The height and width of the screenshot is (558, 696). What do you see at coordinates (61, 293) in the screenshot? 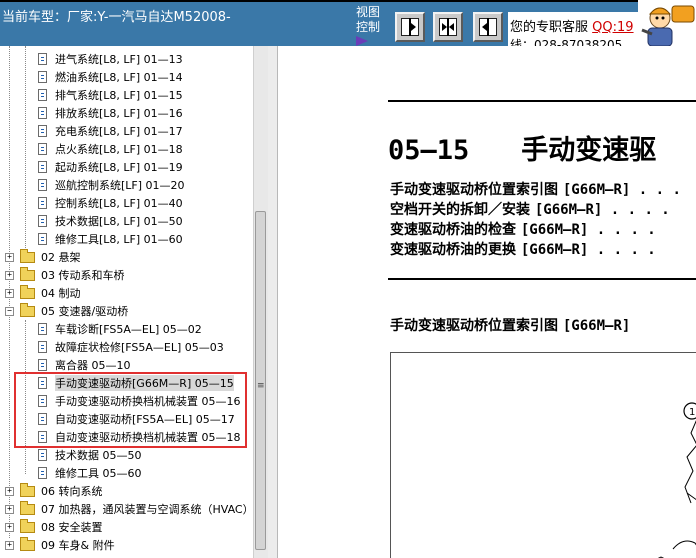
I see `tree-item-label: 04 制动` at bounding box center [61, 293].